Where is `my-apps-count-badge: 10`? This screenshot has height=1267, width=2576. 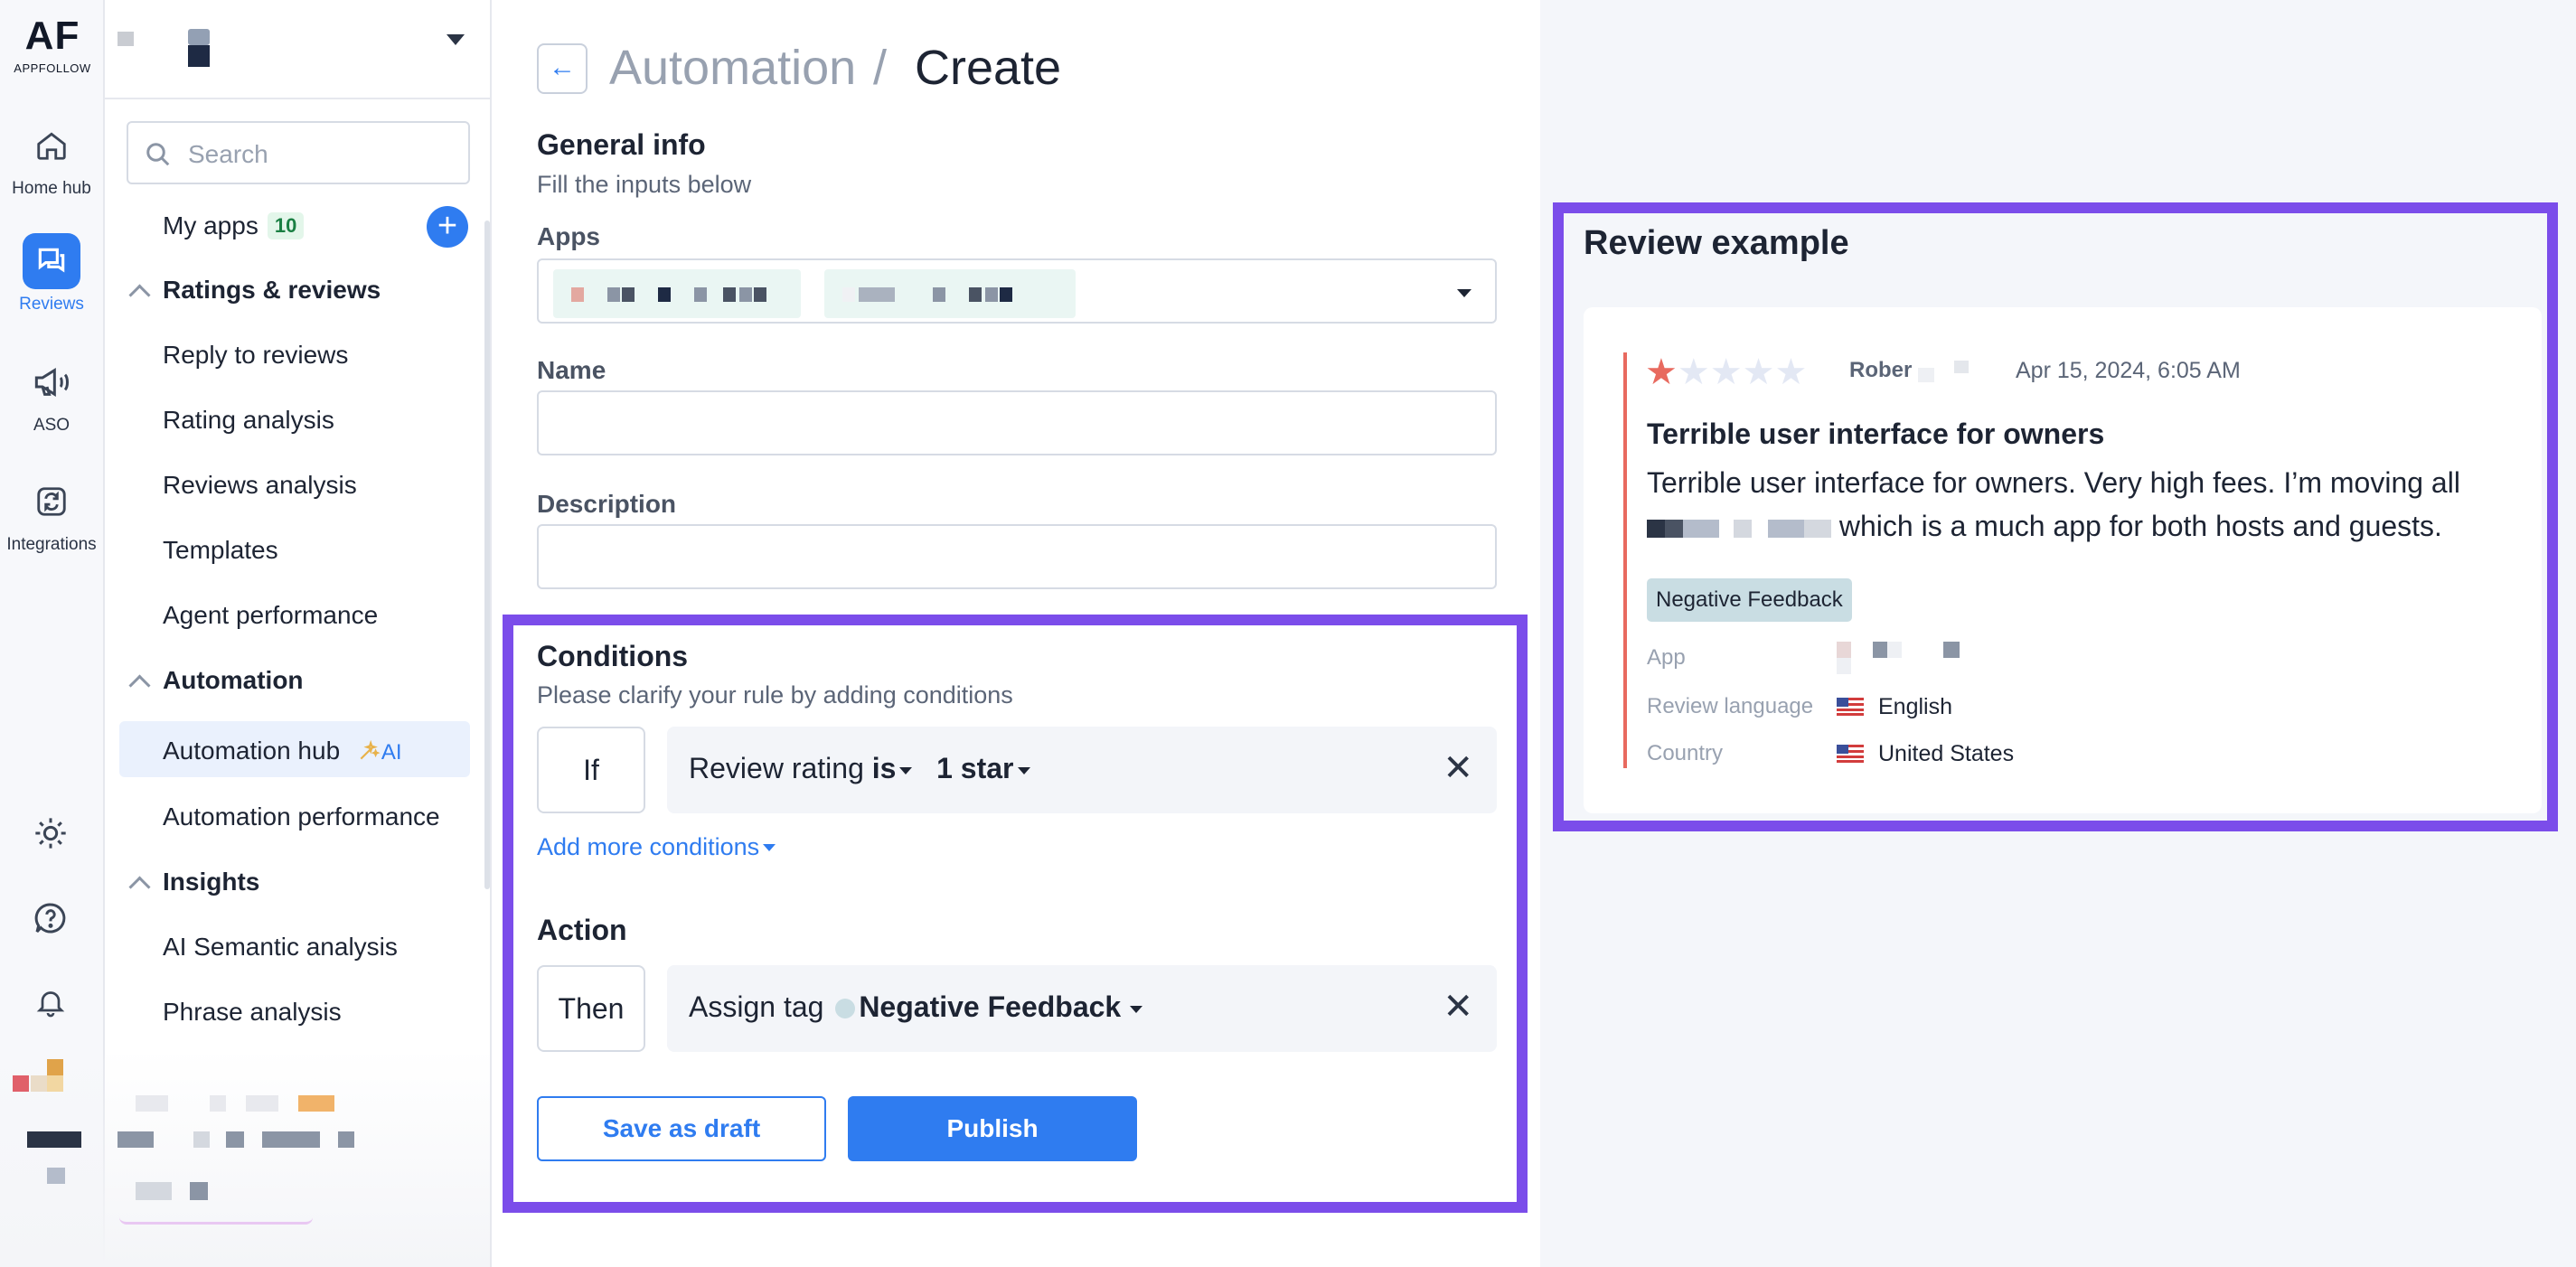 my-apps-count-badge: 10 is located at coordinates (286, 225).